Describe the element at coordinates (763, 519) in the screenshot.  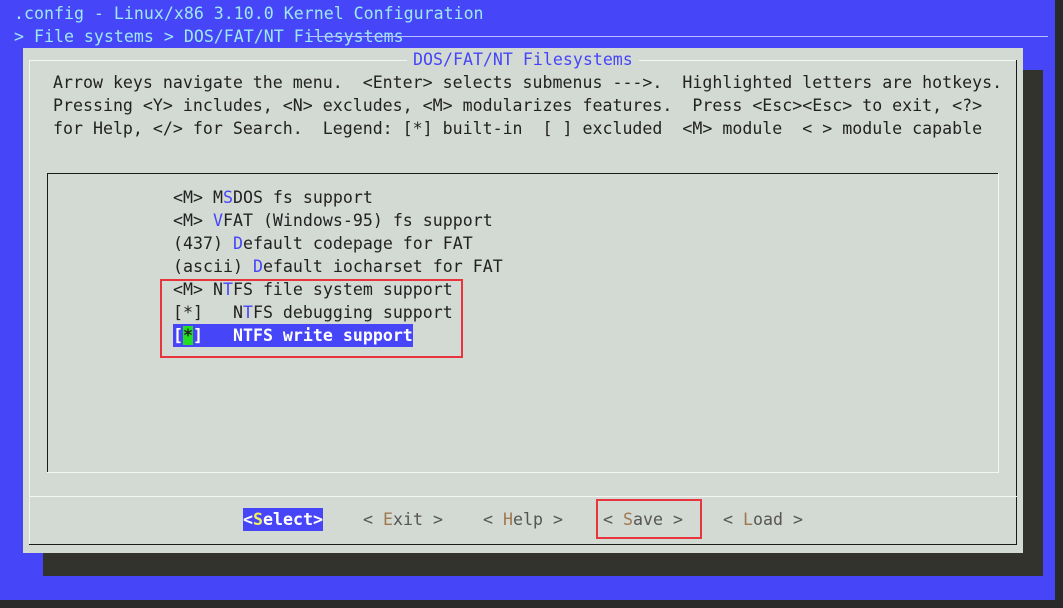
I see `load-button: < Load >` at that location.